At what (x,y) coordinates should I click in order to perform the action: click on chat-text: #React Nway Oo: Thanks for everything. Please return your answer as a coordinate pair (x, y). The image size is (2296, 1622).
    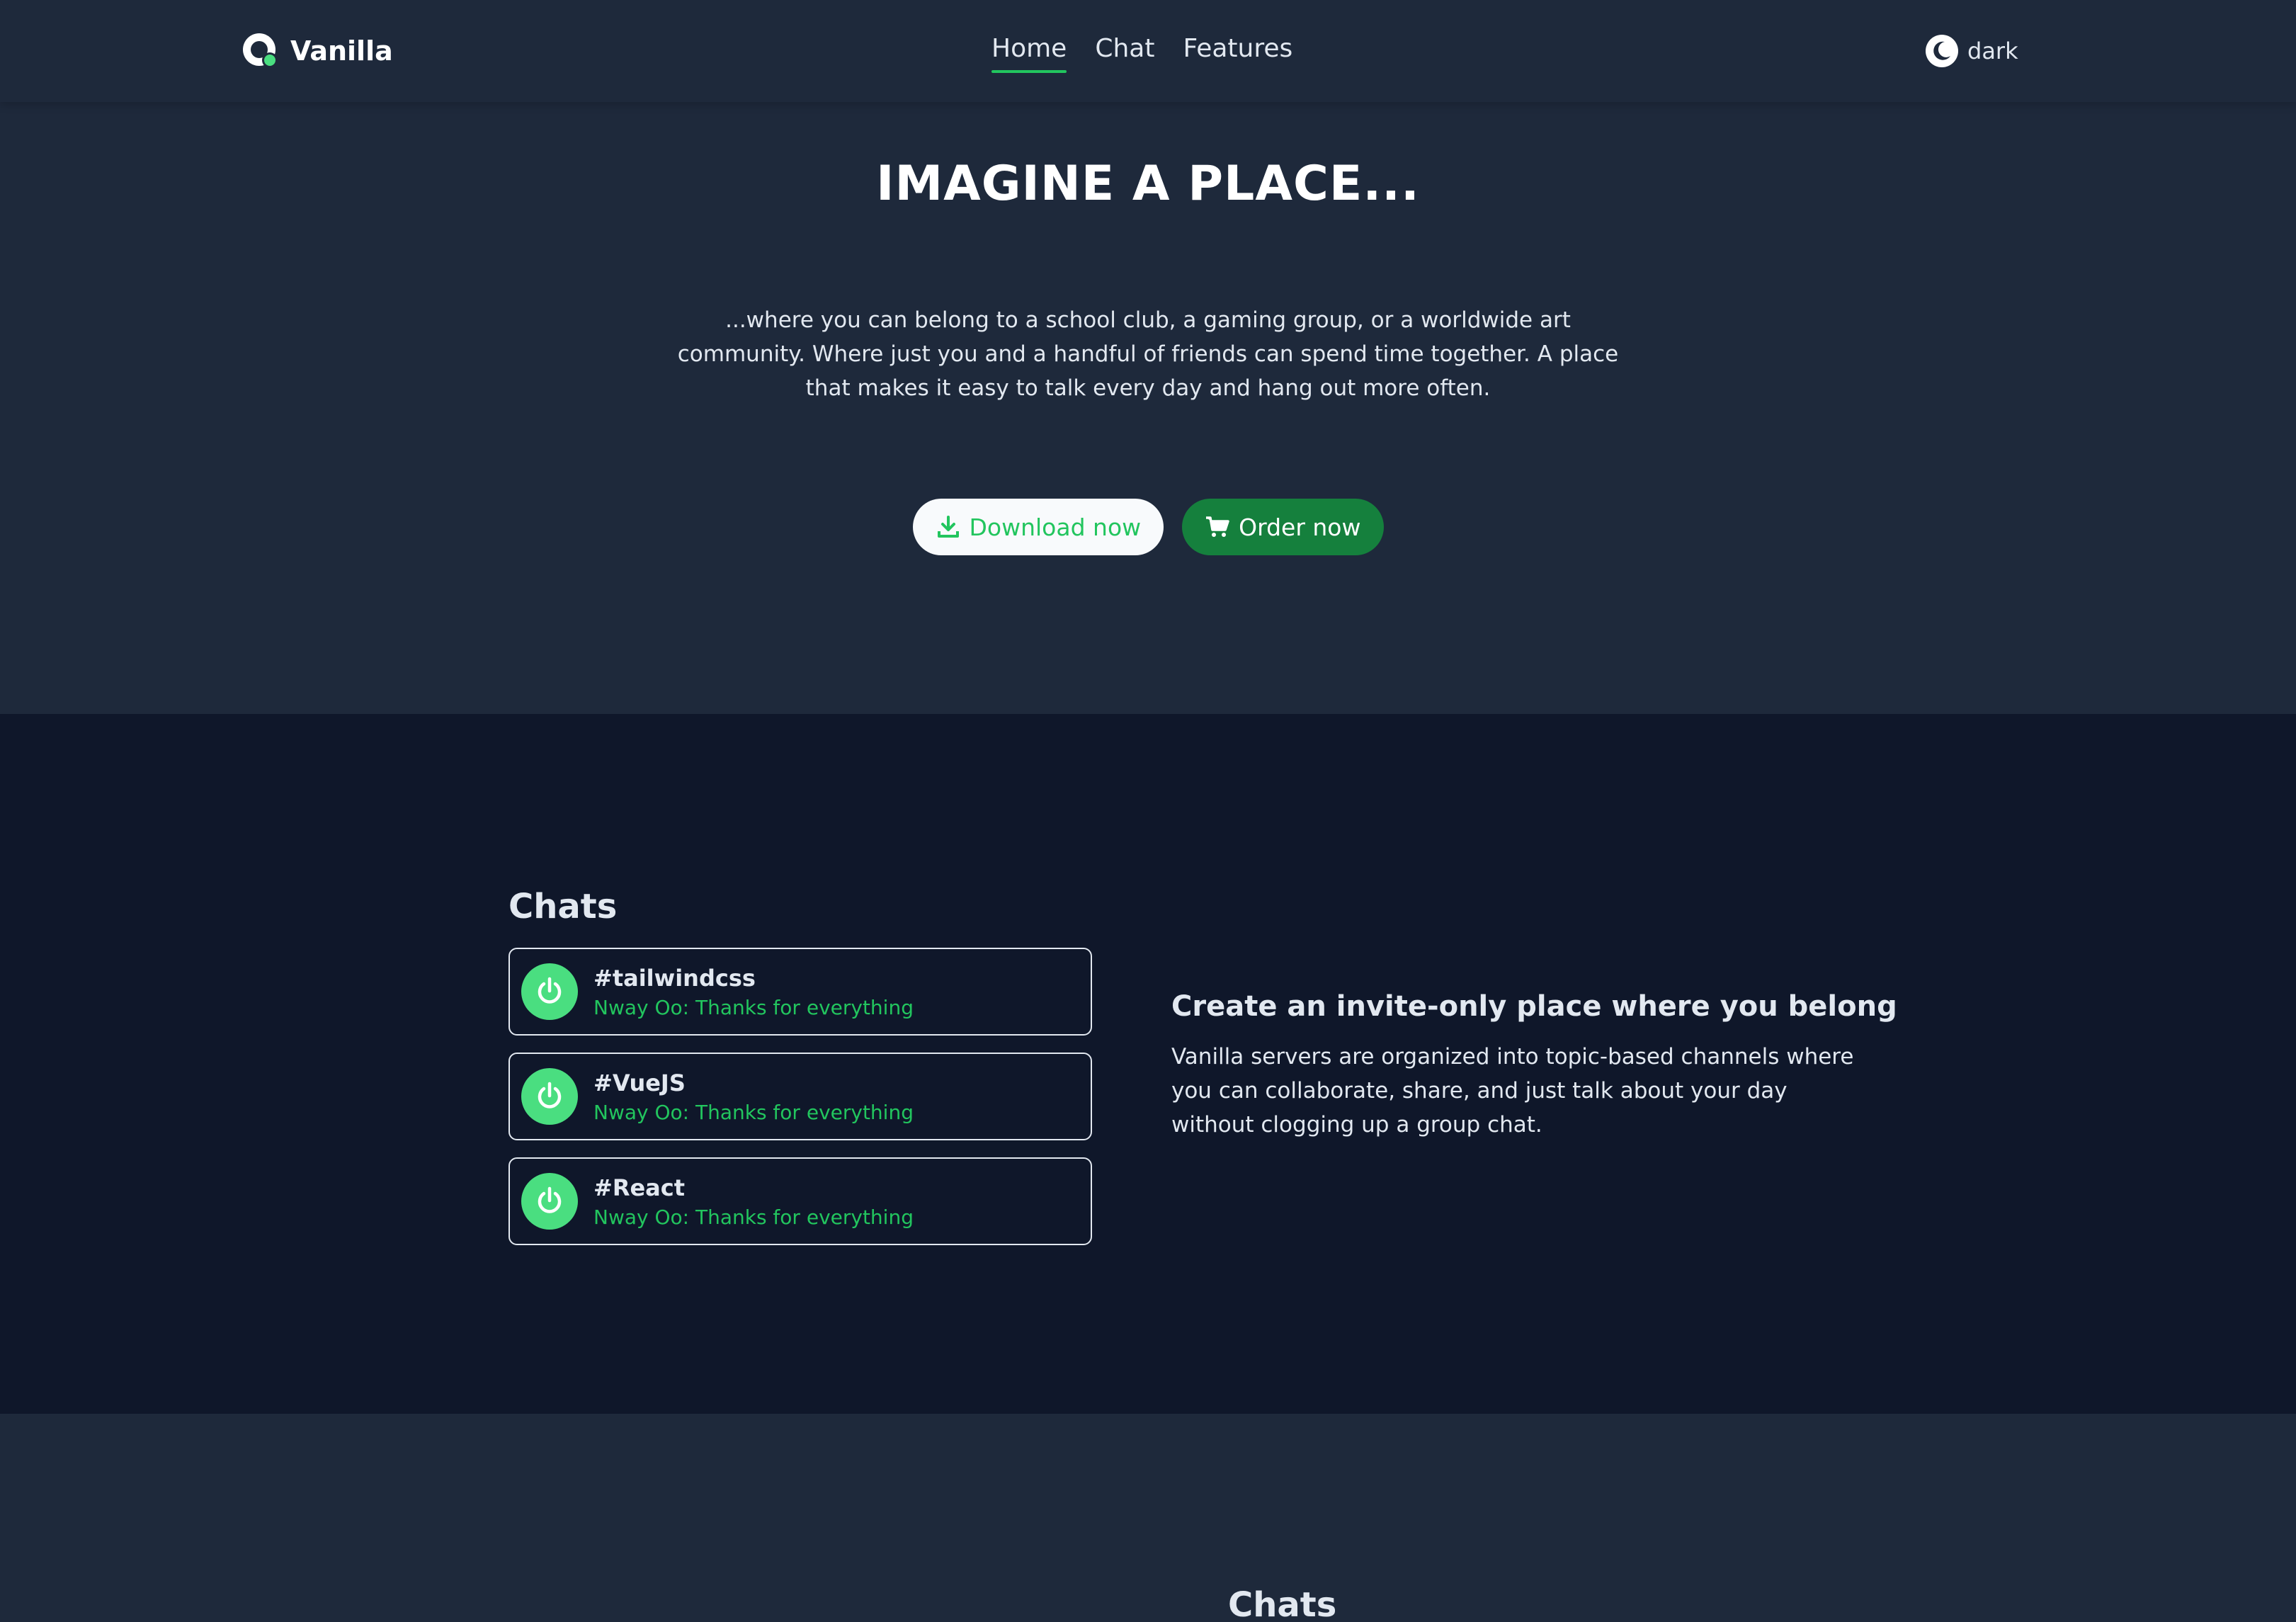
    Looking at the image, I should click on (753, 1201).